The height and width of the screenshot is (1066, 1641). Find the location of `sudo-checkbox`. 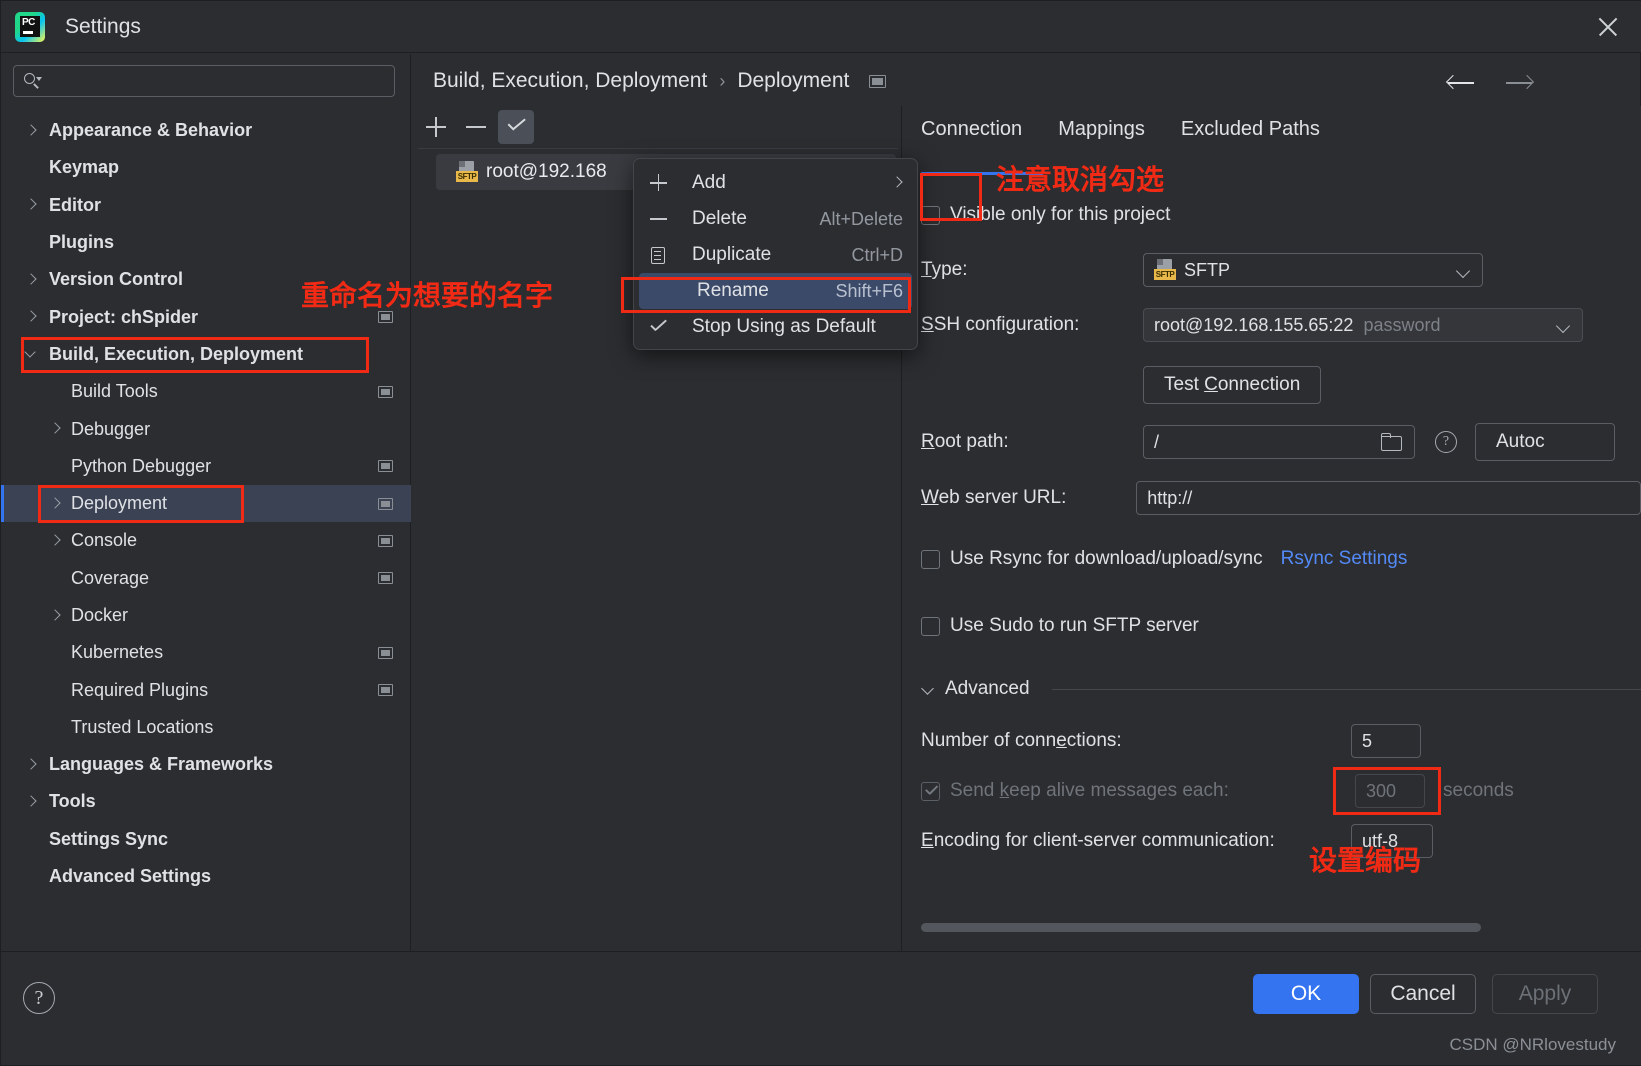

sudo-checkbox is located at coordinates (930, 626).